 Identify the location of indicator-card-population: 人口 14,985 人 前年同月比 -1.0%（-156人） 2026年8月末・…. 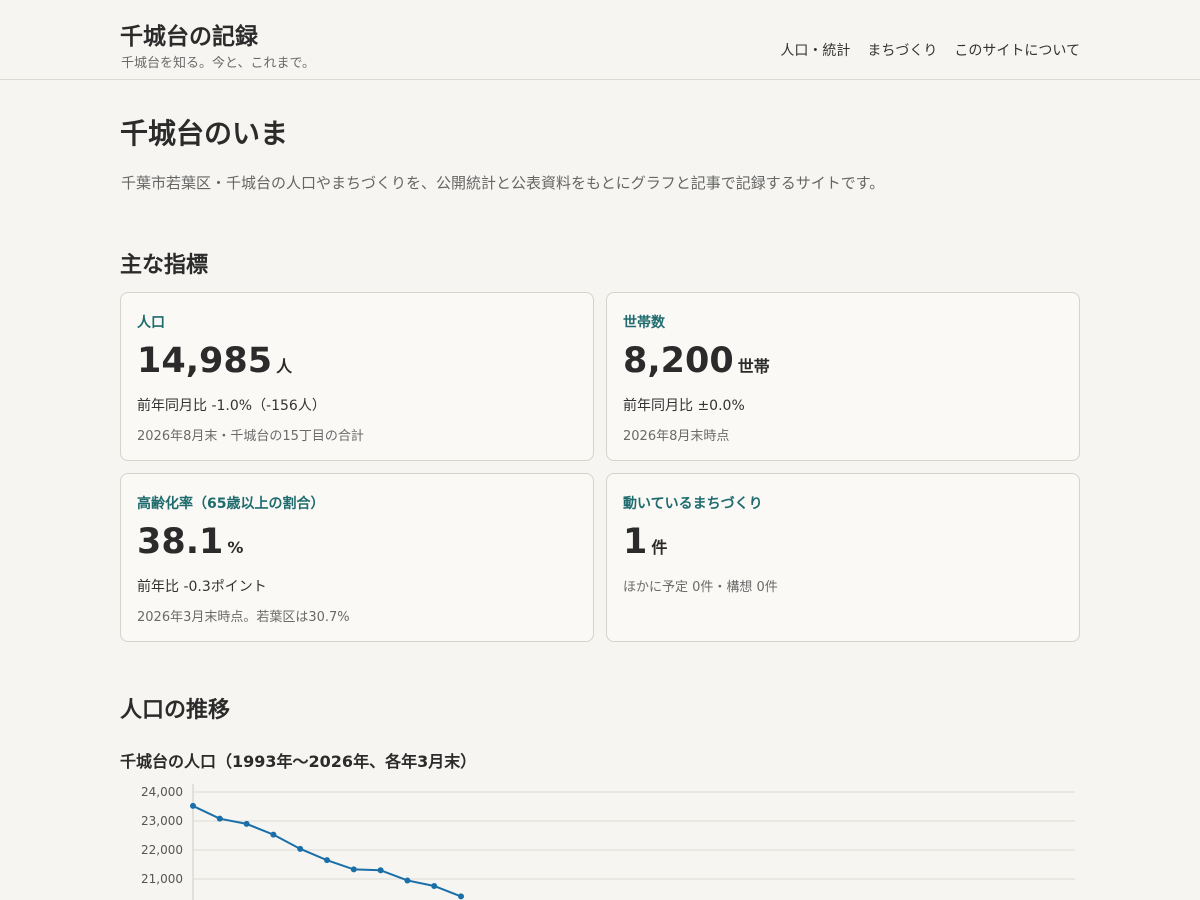
(357, 376).